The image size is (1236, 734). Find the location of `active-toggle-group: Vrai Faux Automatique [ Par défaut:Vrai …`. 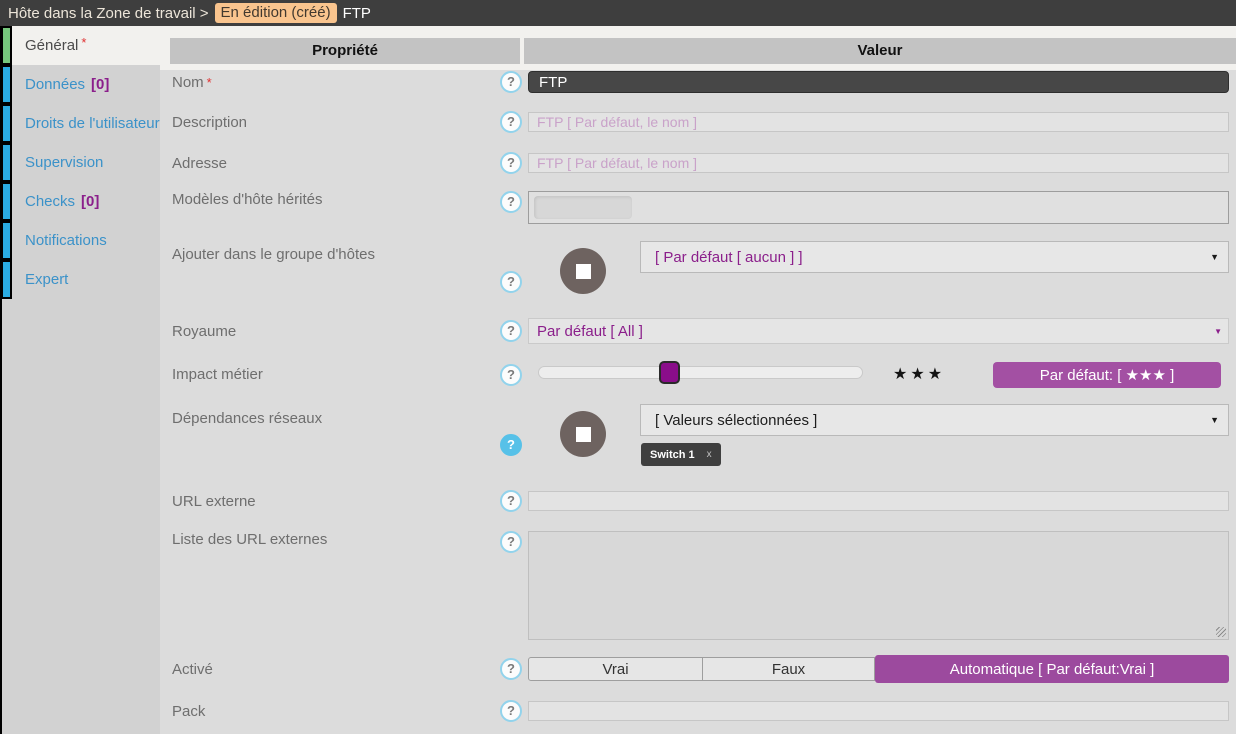

active-toggle-group: Vrai Faux Automatique [ Par défaut:Vrai … is located at coordinates (878, 669).